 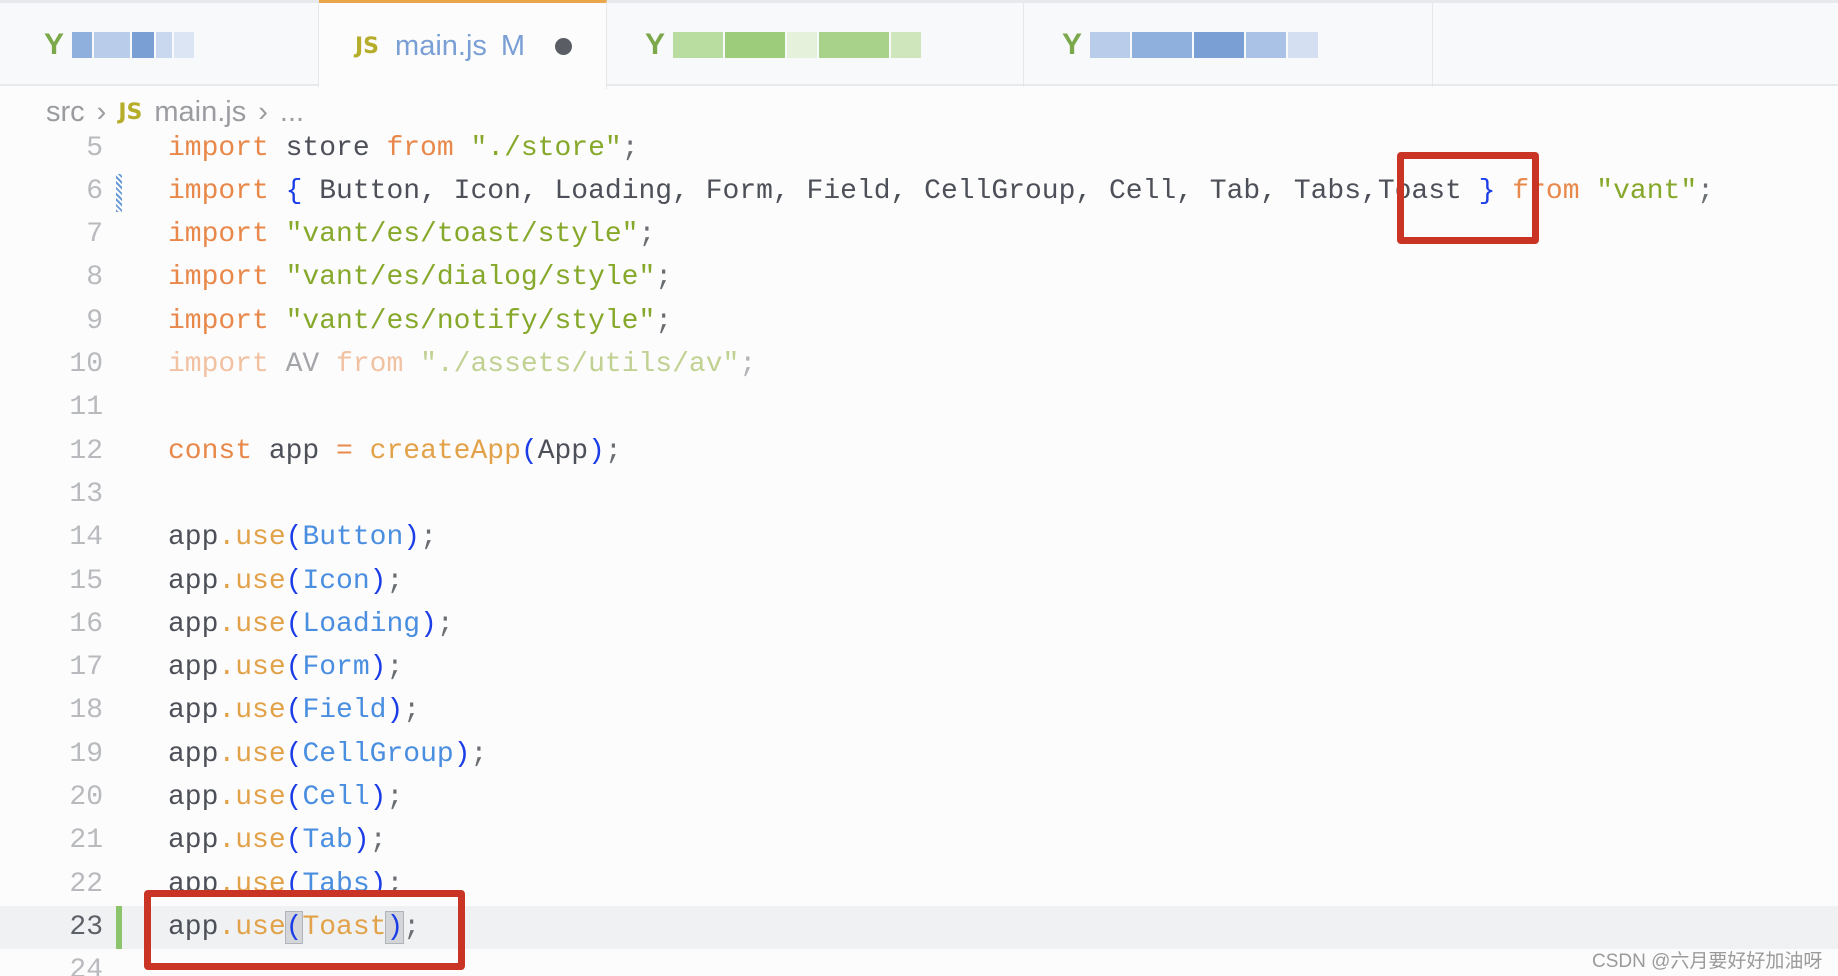 What do you see at coordinates (86, 451) in the screenshot?
I see `line-number: 12` at bounding box center [86, 451].